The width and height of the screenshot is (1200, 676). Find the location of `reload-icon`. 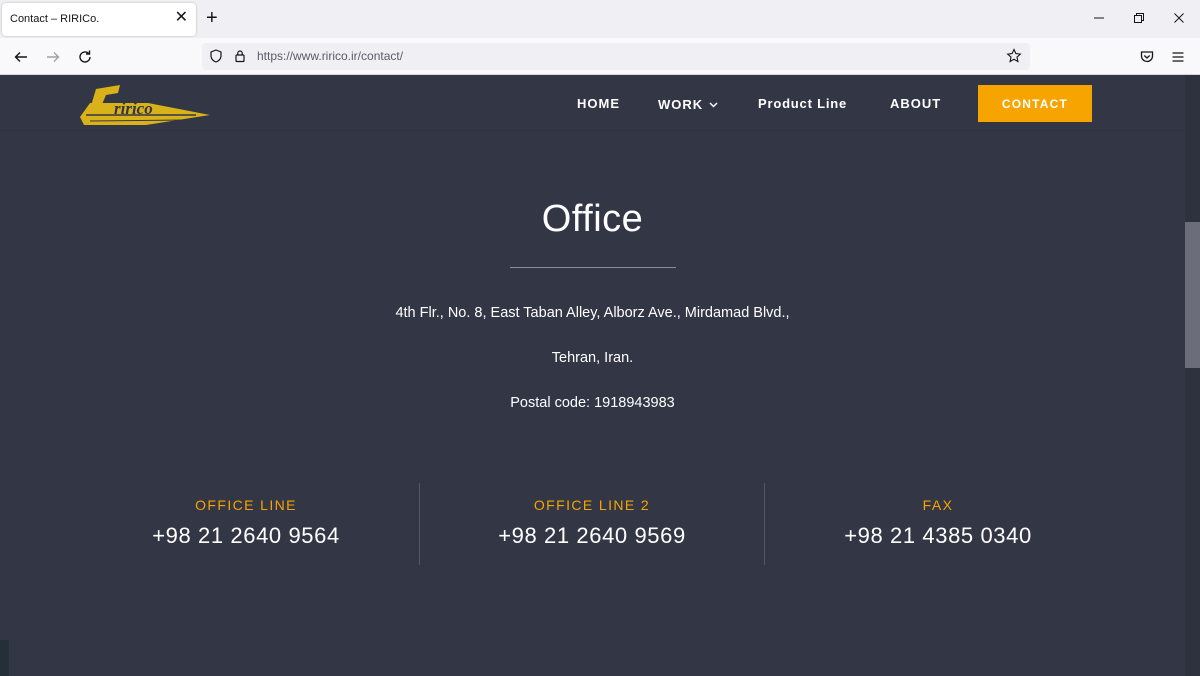

reload-icon is located at coordinates (85, 57).